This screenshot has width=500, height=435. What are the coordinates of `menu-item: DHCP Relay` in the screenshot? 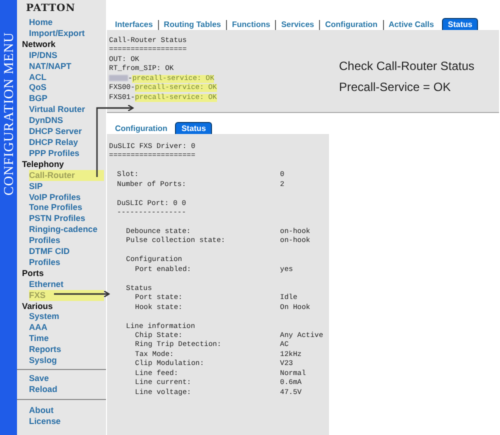 It's located at (54, 142).